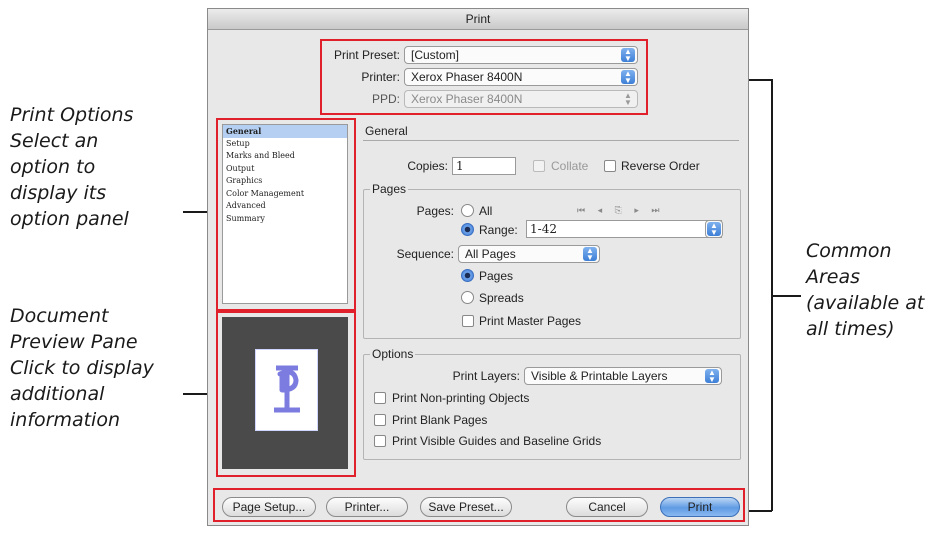 This screenshot has height=534, width=938. Describe the element at coordinates (865, 290) in the screenshot. I see `common-areas-annotation: Common Areas (available at all times)` at that location.